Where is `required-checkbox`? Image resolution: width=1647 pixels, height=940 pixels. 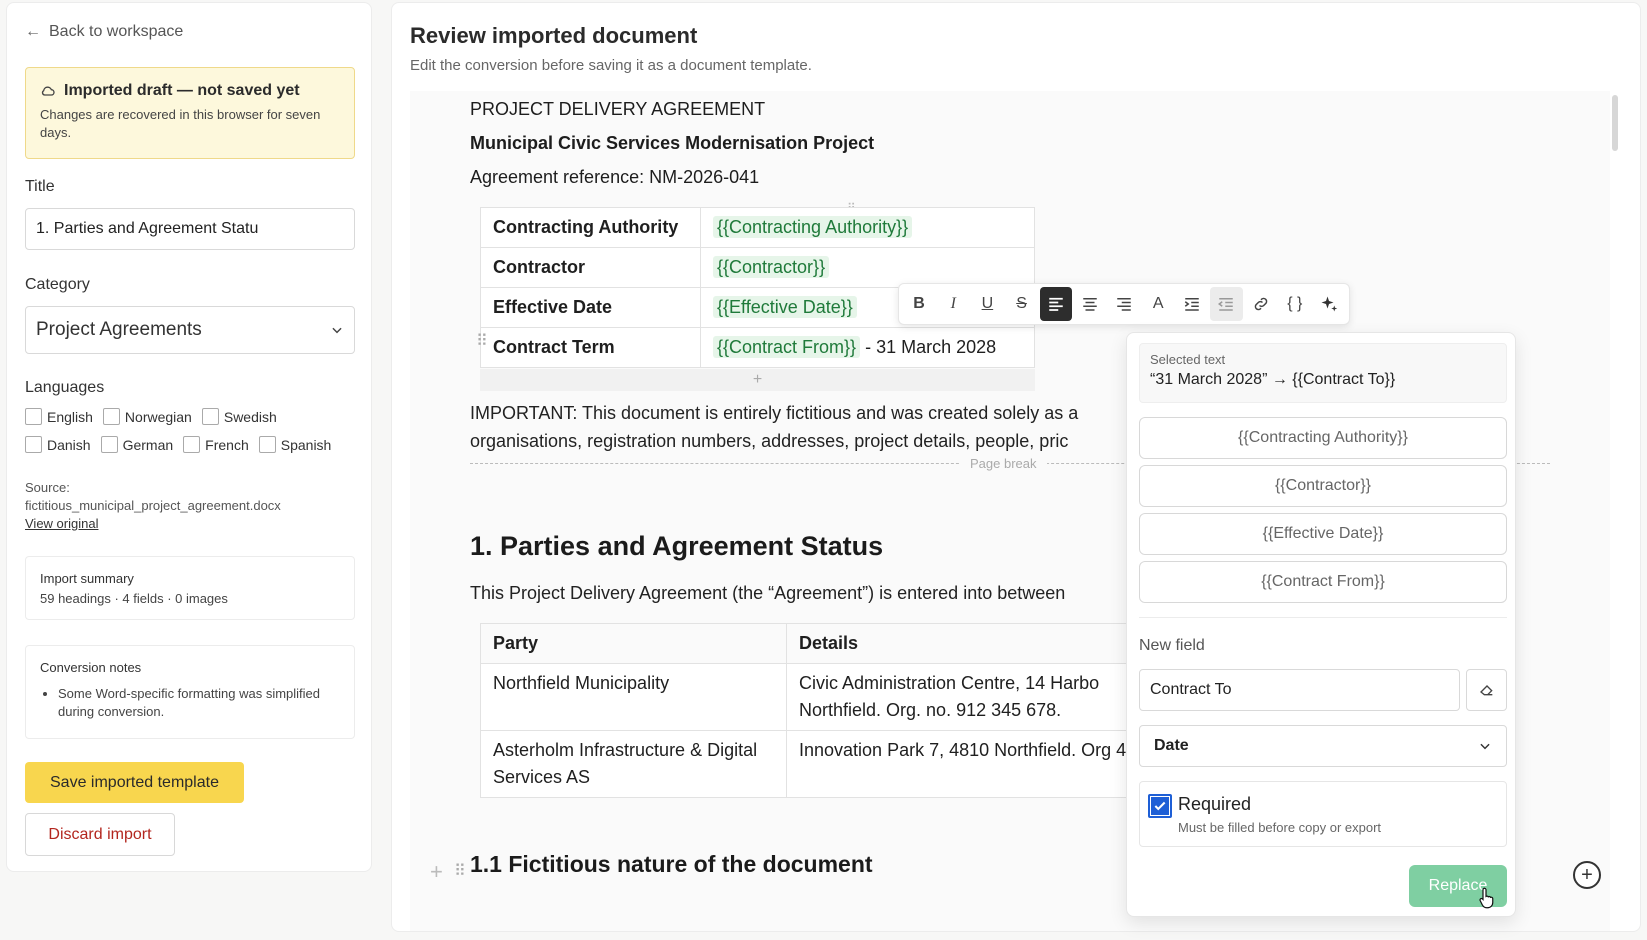 required-checkbox is located at coordinates (1160, 806).